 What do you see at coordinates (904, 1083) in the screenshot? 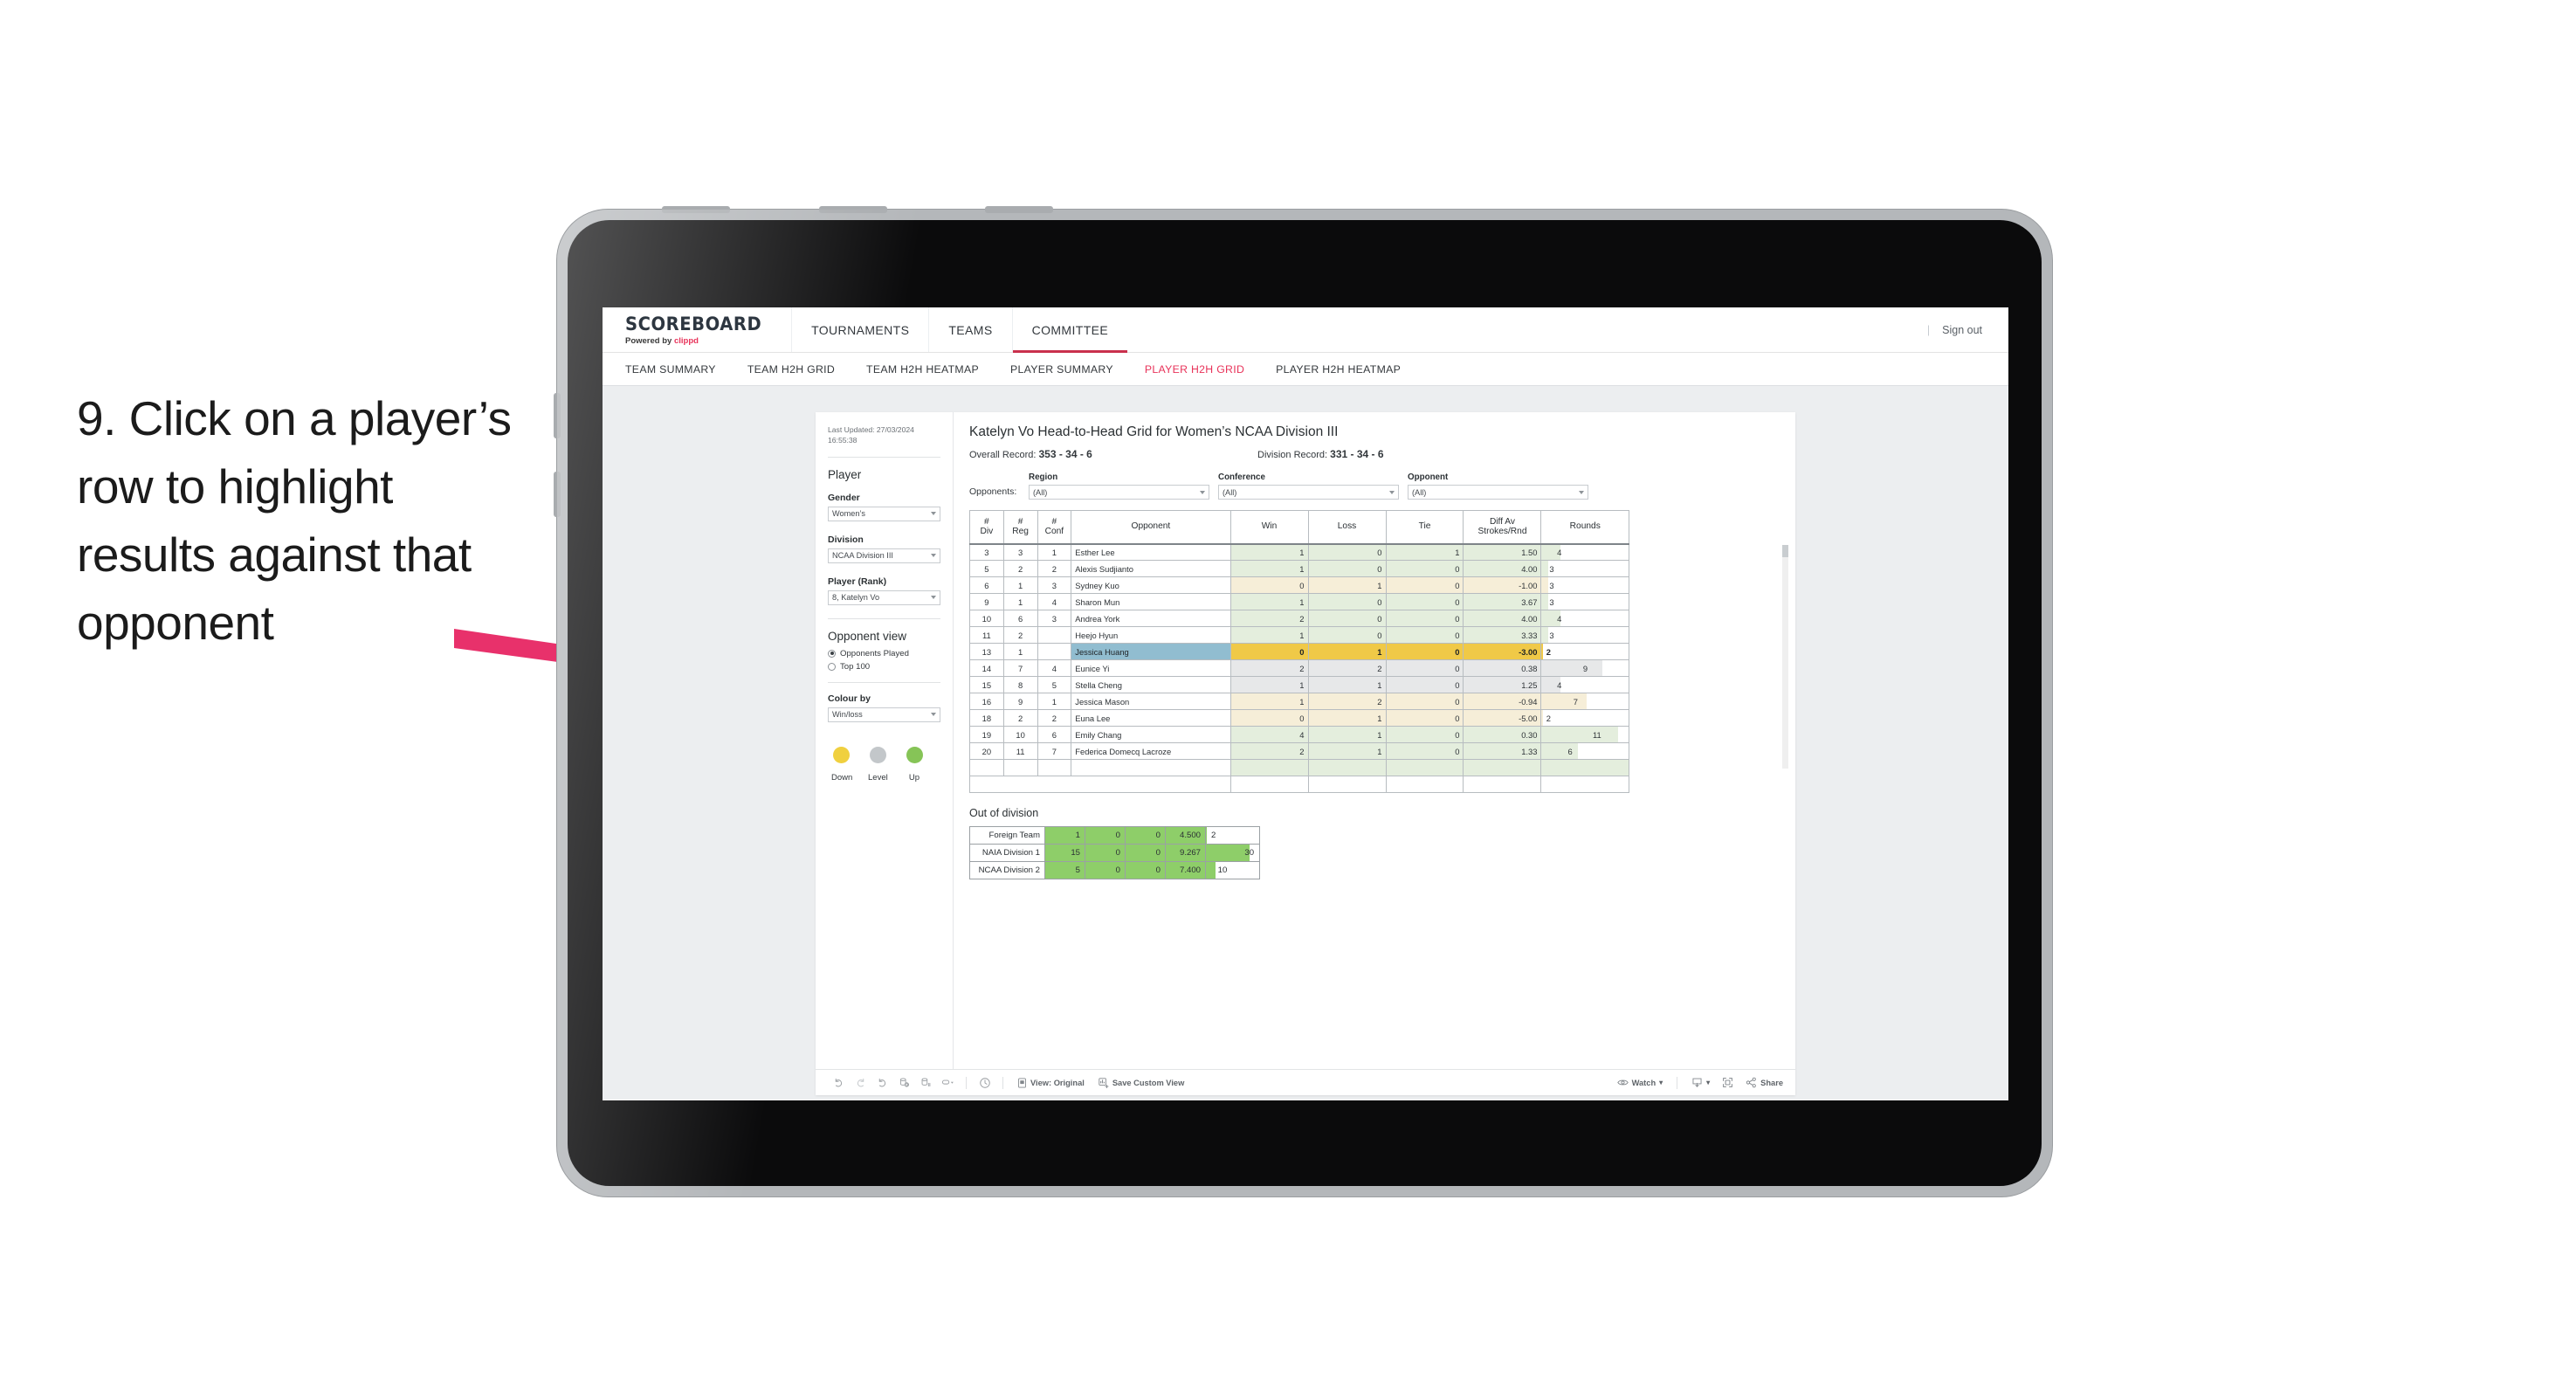
I see `refresh-data-icon` at bounding box center [904, 1083].